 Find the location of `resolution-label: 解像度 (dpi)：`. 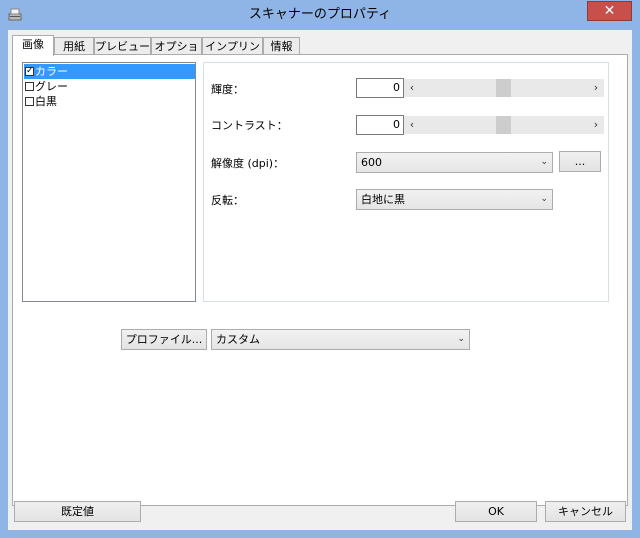

resolution-label: 解像度 (dpi)： is located at coordinates (248, 163).